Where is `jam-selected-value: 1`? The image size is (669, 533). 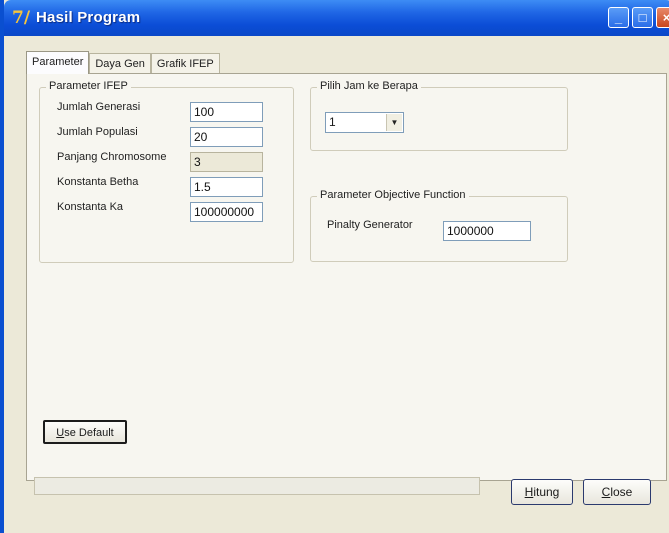 jam-selected-value: 1 is located at coordinates (332, 122).